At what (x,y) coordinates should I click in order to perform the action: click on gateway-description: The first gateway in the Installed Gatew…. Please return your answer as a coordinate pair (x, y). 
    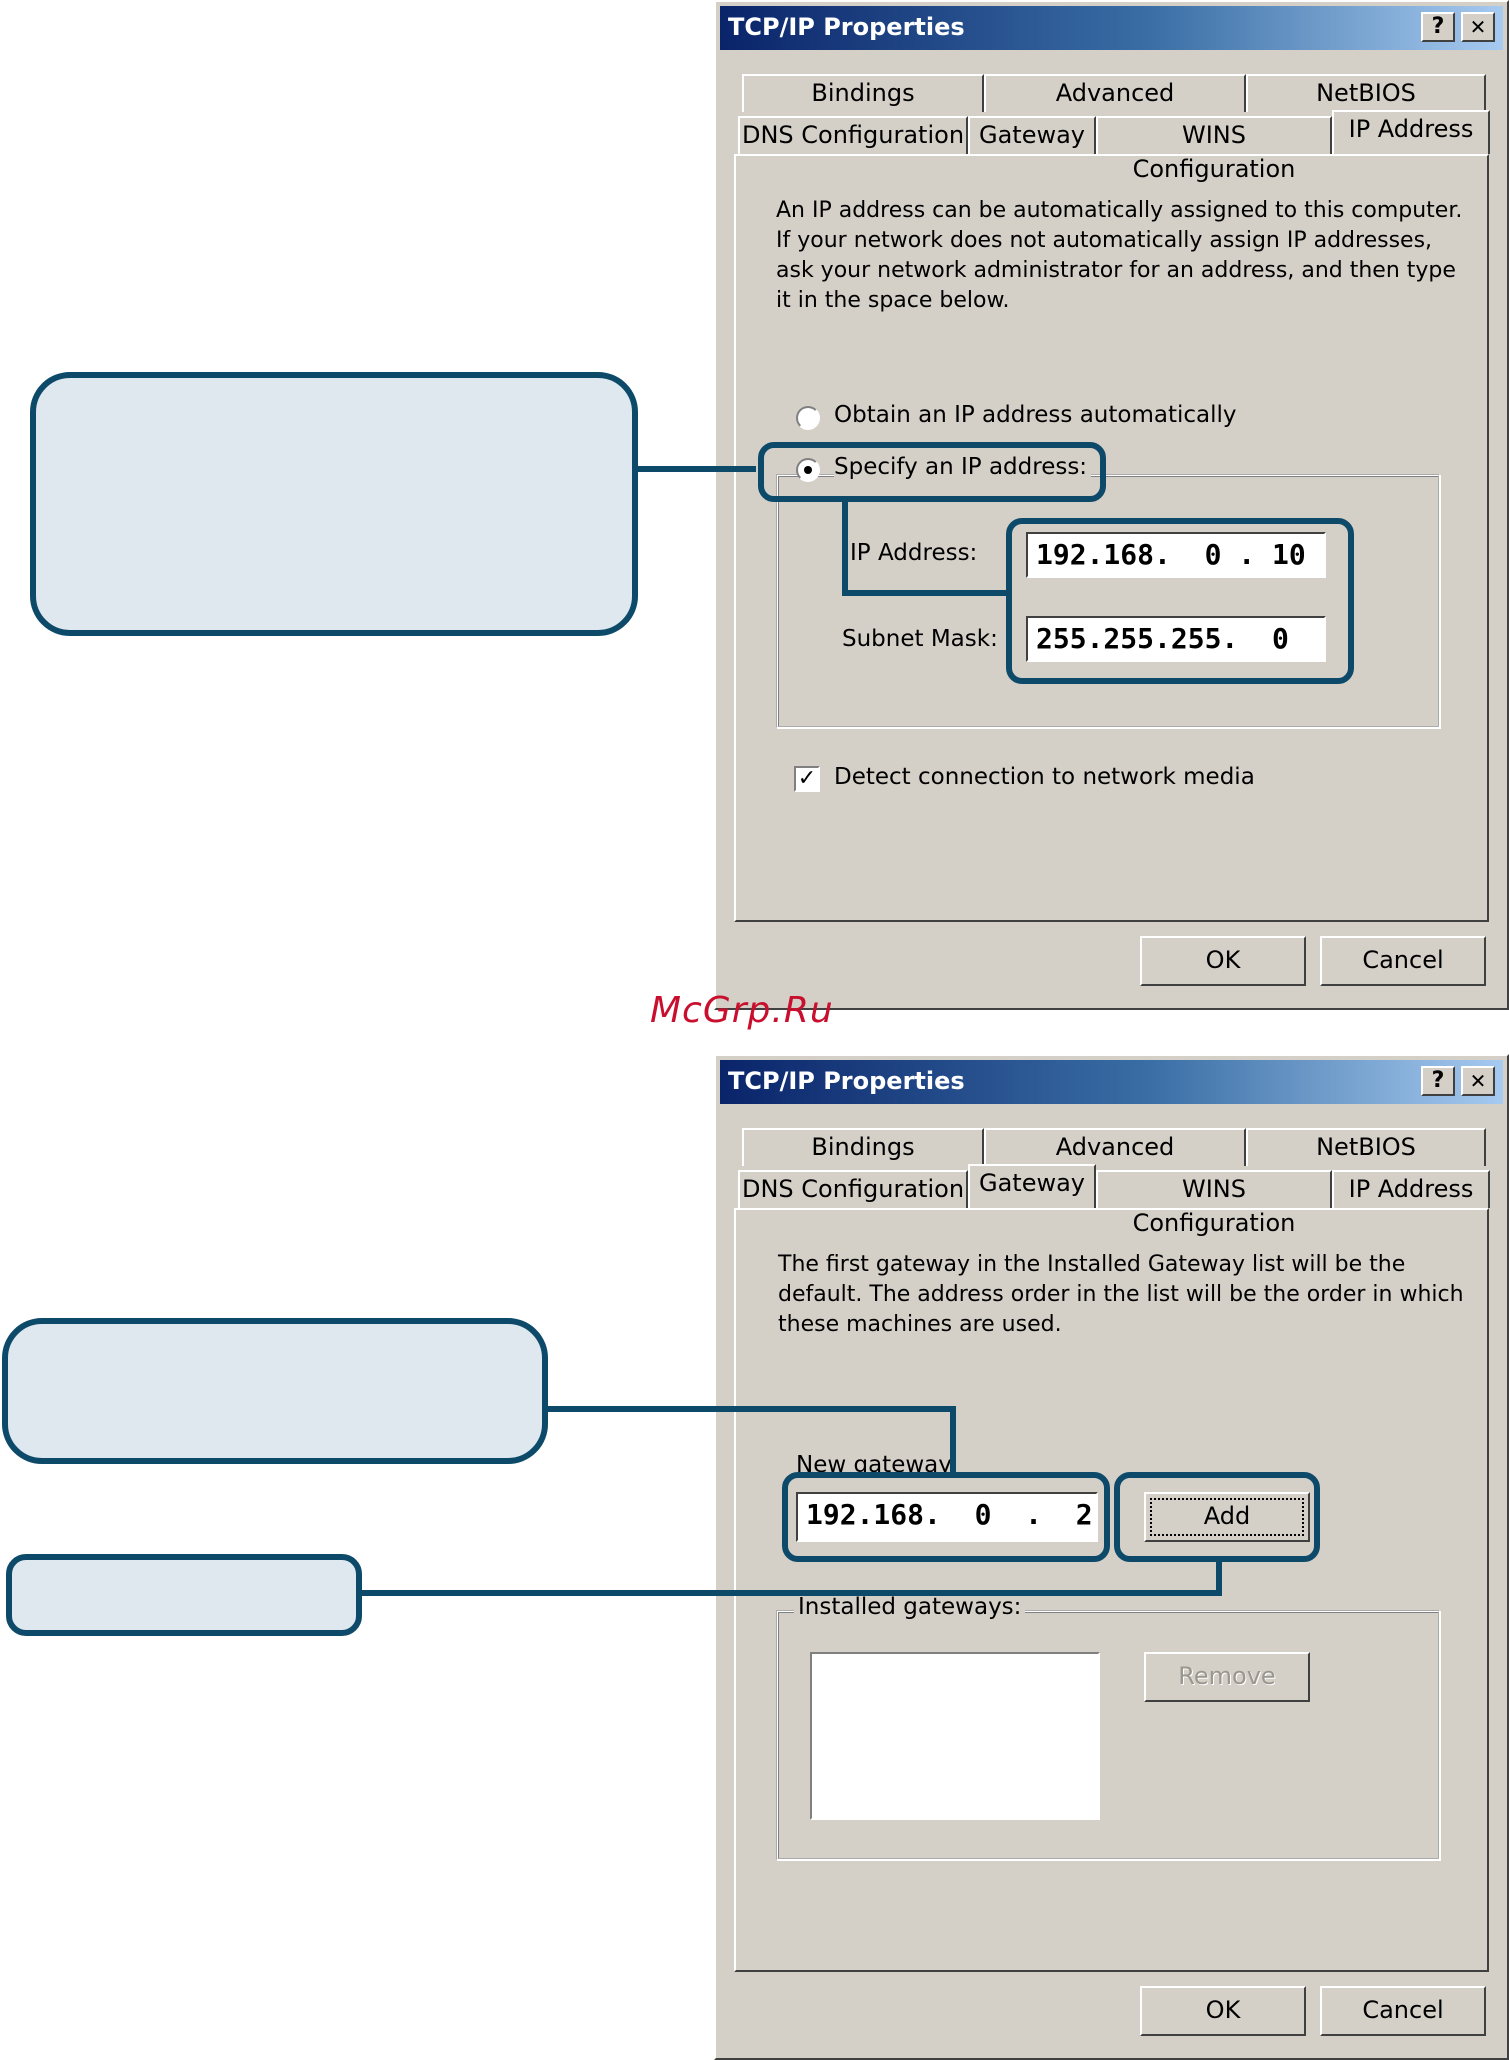
    Looking at the image, I should click on (1121, 1294).